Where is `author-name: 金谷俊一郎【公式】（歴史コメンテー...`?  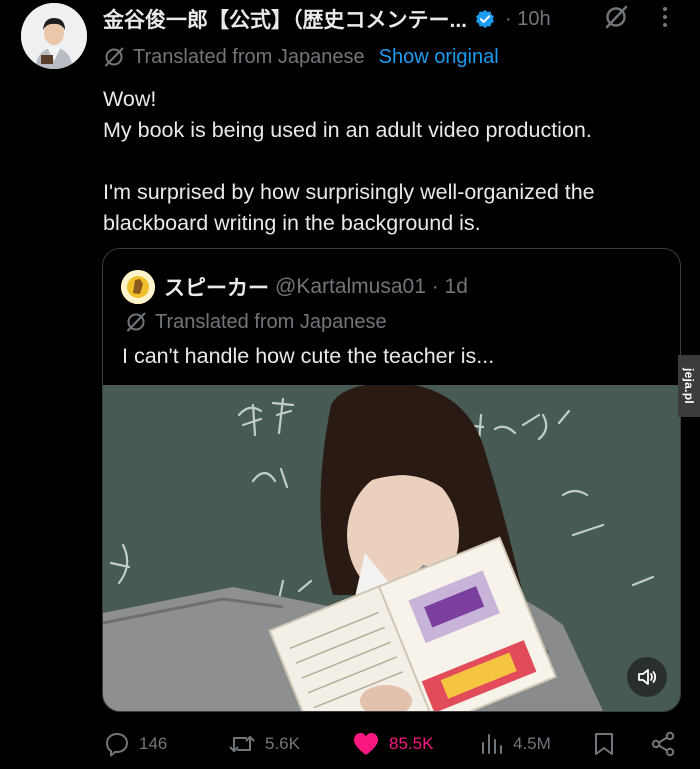
author-name: 金谷俊一郎【公式】（歴史コメンテー... is located at coordinates (285, 19).